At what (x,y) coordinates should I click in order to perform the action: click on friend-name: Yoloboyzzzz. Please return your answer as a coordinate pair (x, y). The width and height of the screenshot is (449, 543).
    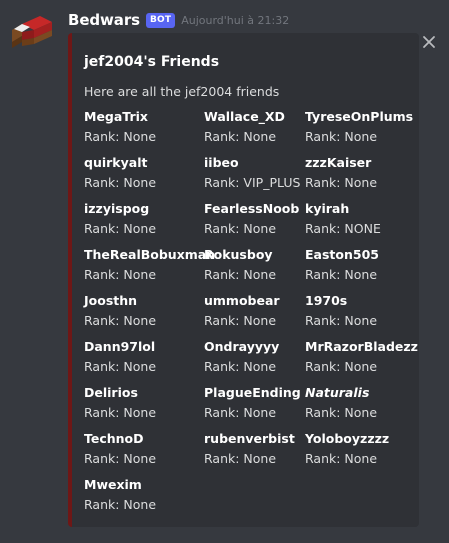
    Looking at the image, I should click on (347, 438).